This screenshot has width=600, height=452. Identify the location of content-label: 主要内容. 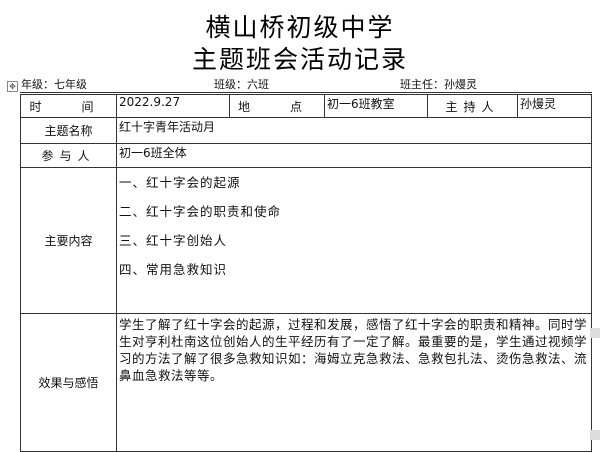
(68, 240).